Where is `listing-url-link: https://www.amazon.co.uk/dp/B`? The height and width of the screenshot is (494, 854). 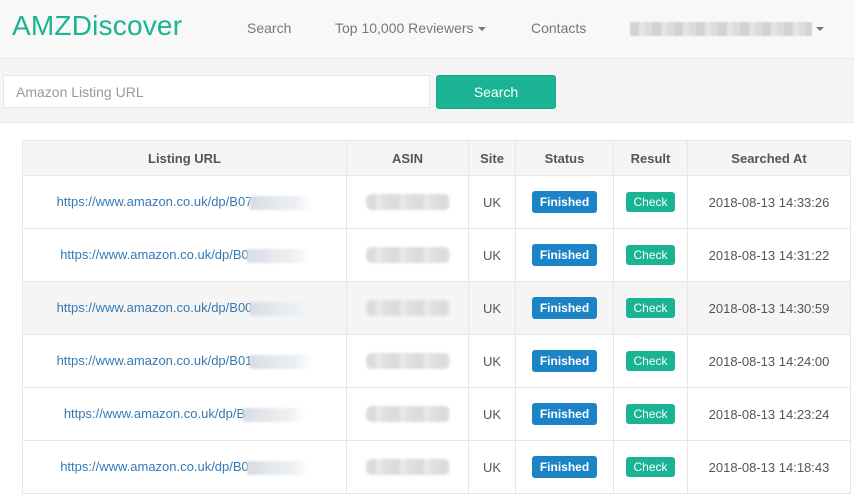
listing-url-link: https://www.amazon.co.uk/dp/B is located at coordinates (154, 413).